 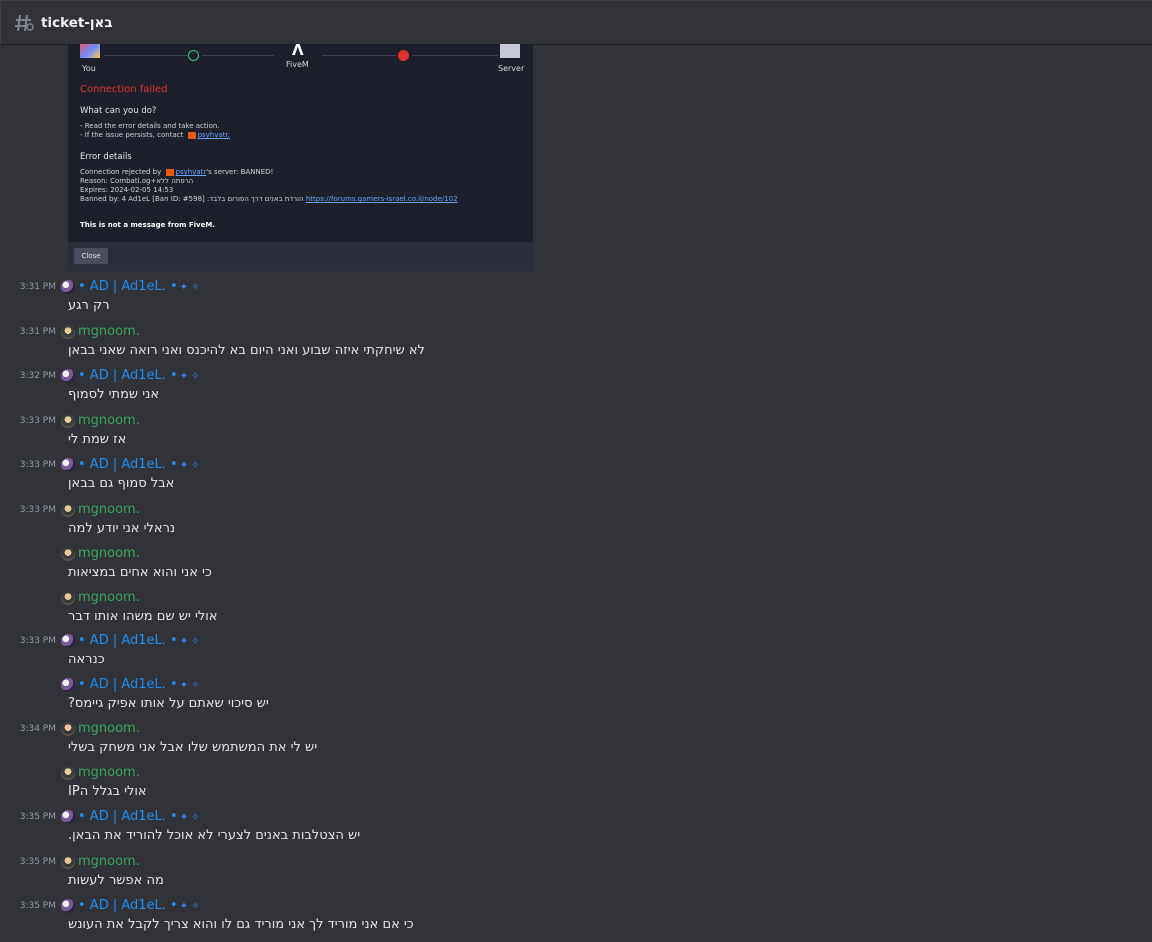 I want to click on message-text: אני שמתי לסמוף, so click(x=114, y=394).